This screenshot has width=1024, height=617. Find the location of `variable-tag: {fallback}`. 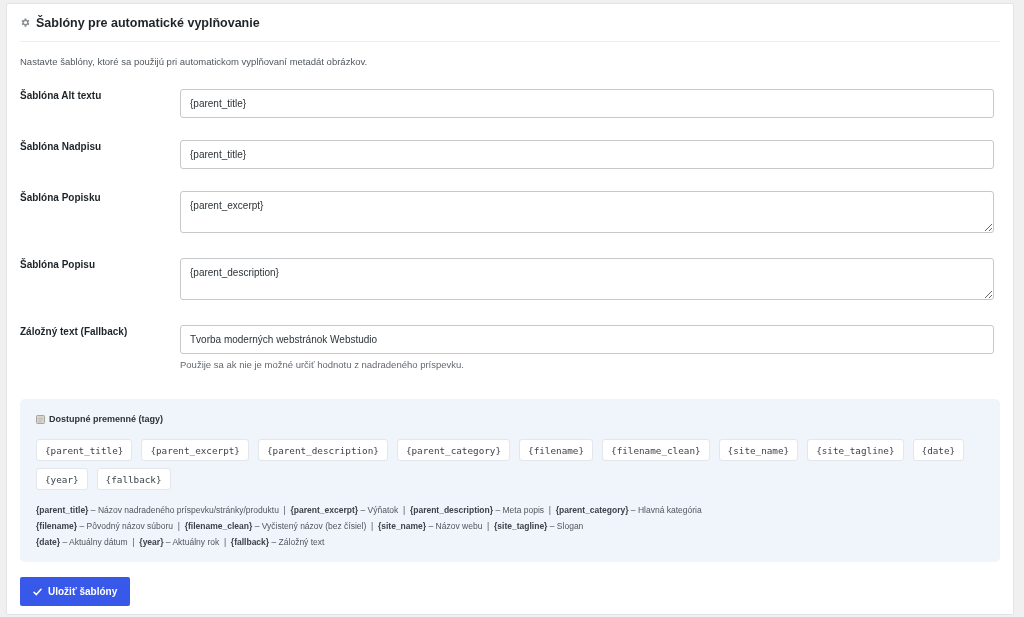

variable-tag: {fallback} is located at coordinates (133, 479).